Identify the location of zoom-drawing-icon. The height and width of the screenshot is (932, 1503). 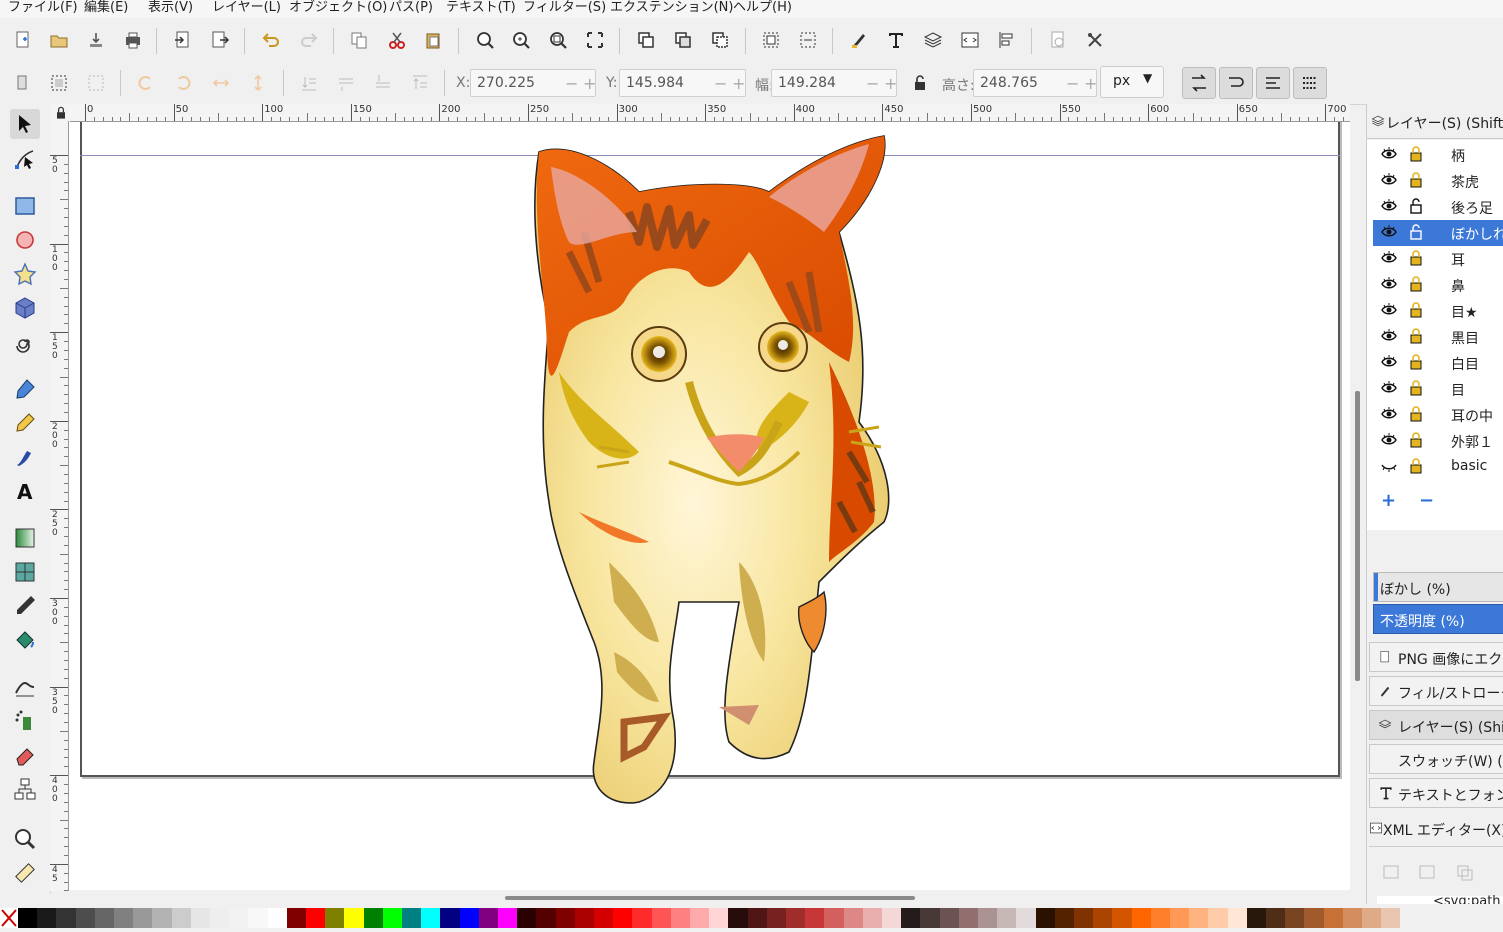
(521, 40).